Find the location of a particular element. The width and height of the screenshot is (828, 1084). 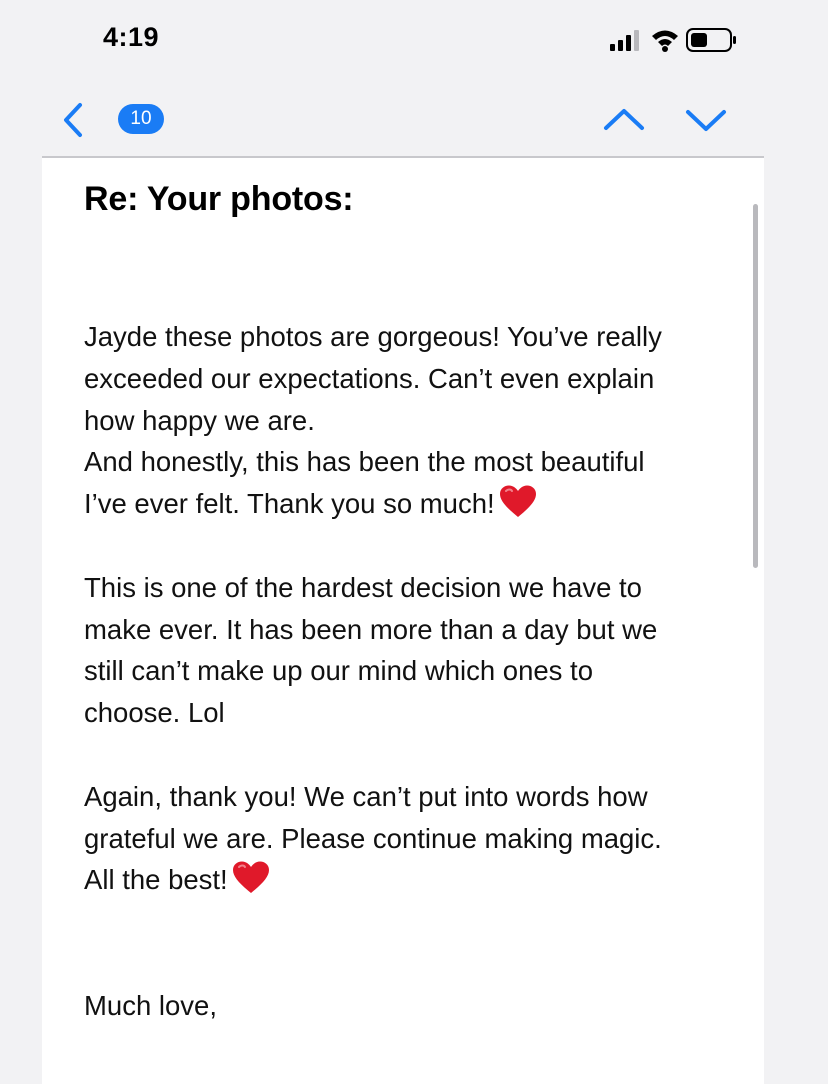

wifi-icon is located at coordinates (665, 41).